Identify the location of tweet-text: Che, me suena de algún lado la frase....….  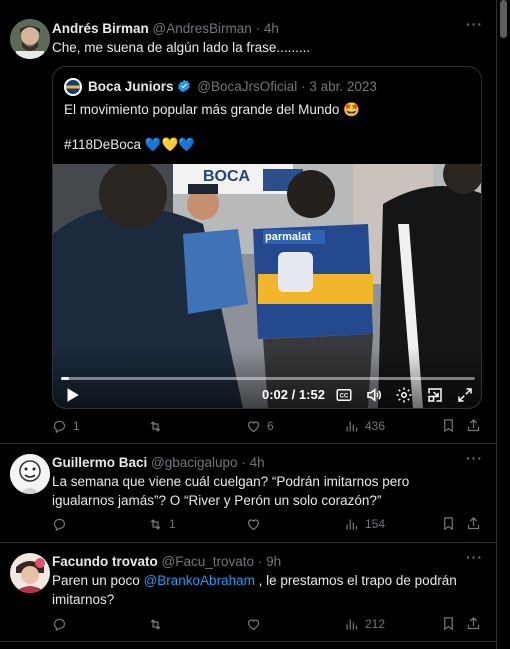
(181, 47).